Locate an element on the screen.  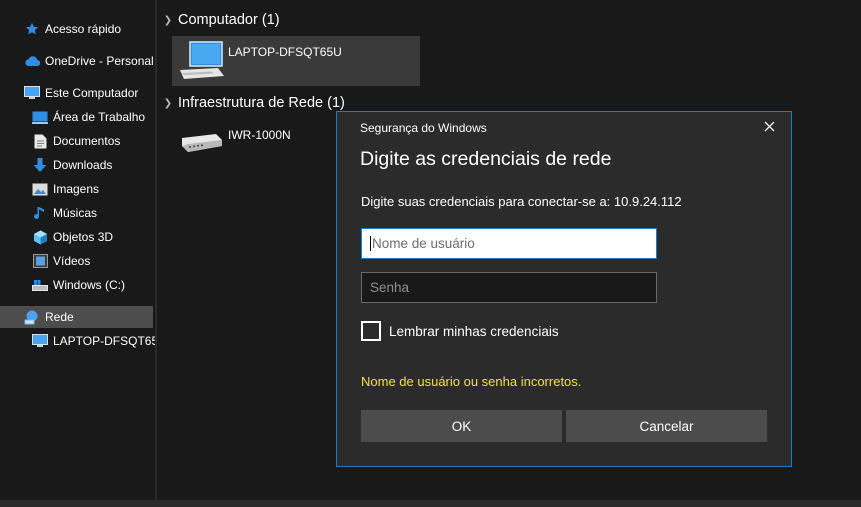
sidebar-item-downloads: Downloads is located at coordinates (76, 165).